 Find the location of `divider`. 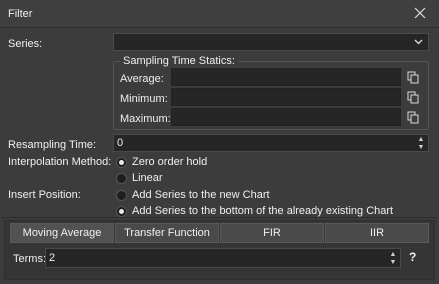

divider is located at coordinates (219, 217).